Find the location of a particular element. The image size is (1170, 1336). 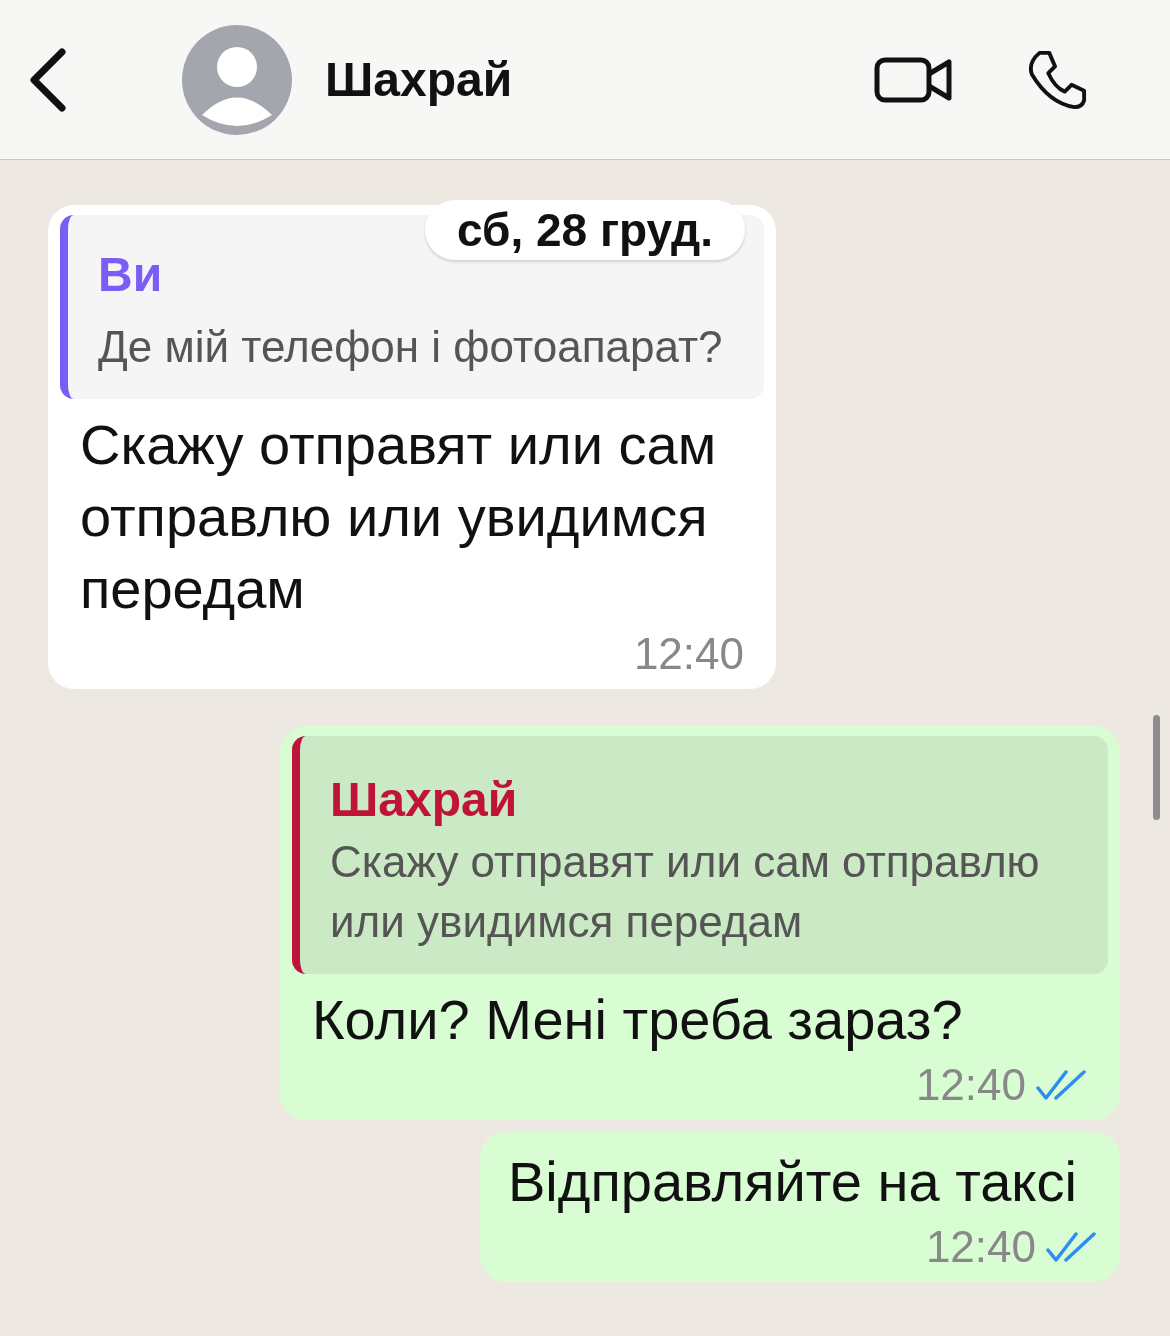

message-text: Коли? Мені треба зараз? is located at coordinates (638, 1020).